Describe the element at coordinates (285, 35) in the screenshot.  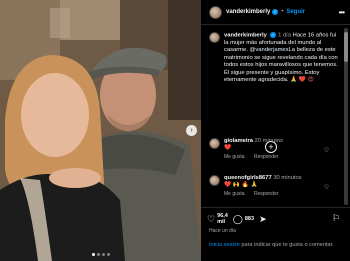
I see `caption-time: 1 día` at that location.